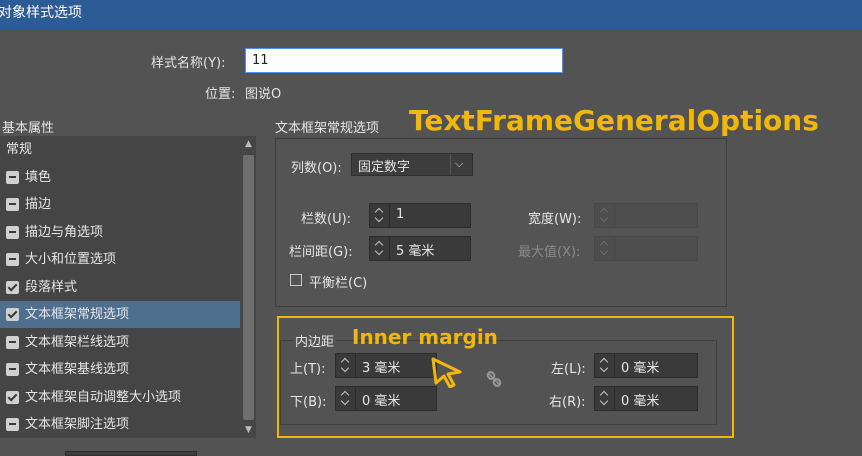 This screenshot has height=456, width=862. What do you see at coordinates (425, 337) in the screenshot?
I see `annotation-inner-margin: Inner margin` at bounding box center [425, 337].